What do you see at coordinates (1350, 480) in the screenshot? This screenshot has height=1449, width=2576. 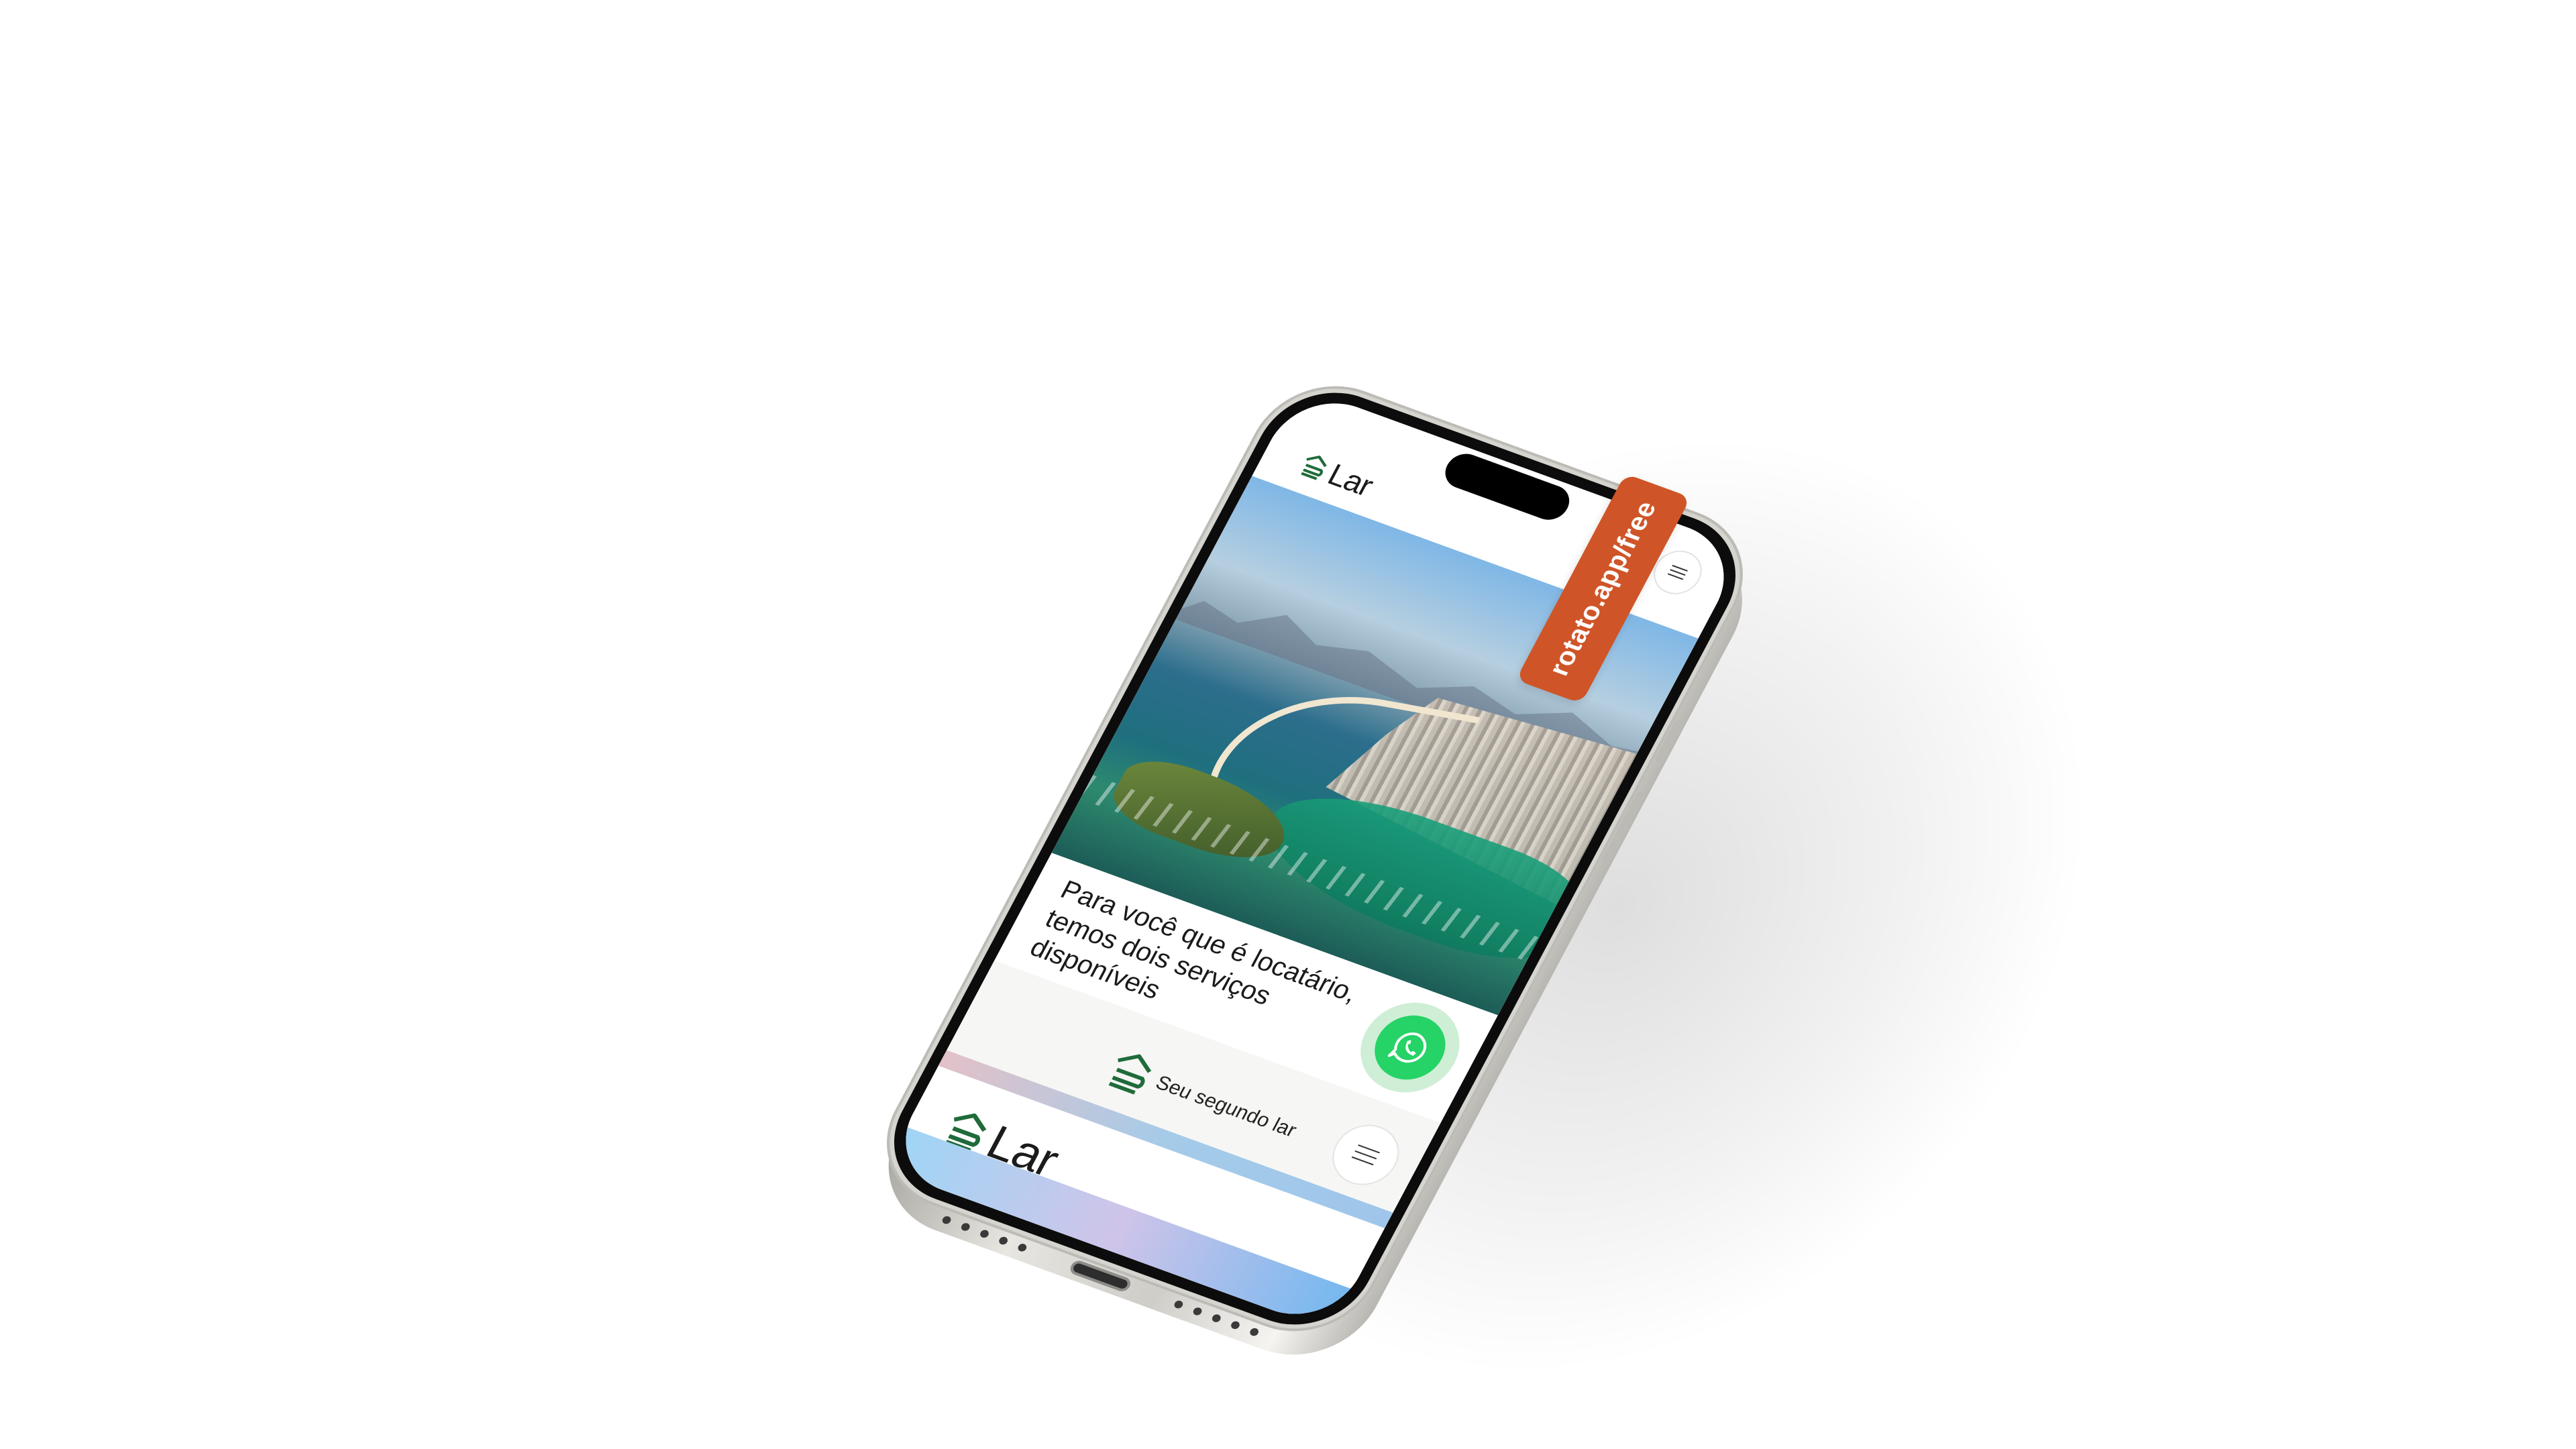 I see `logo-text: Lar` at bounding box center [1350, 480].